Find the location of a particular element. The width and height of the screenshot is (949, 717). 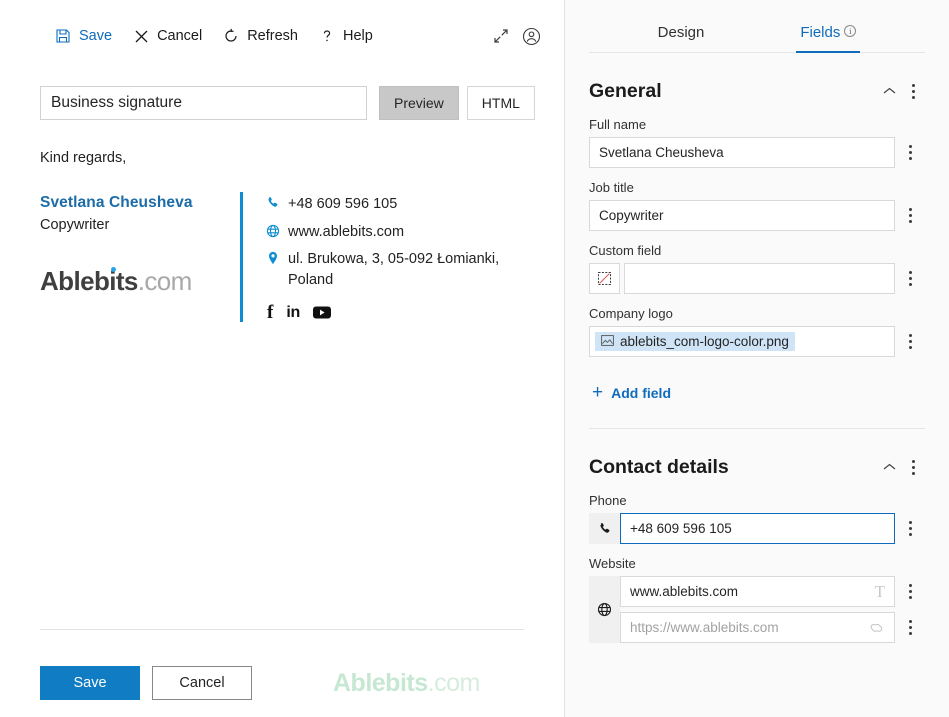

field-phone-row is located at coordinates (757, 528).